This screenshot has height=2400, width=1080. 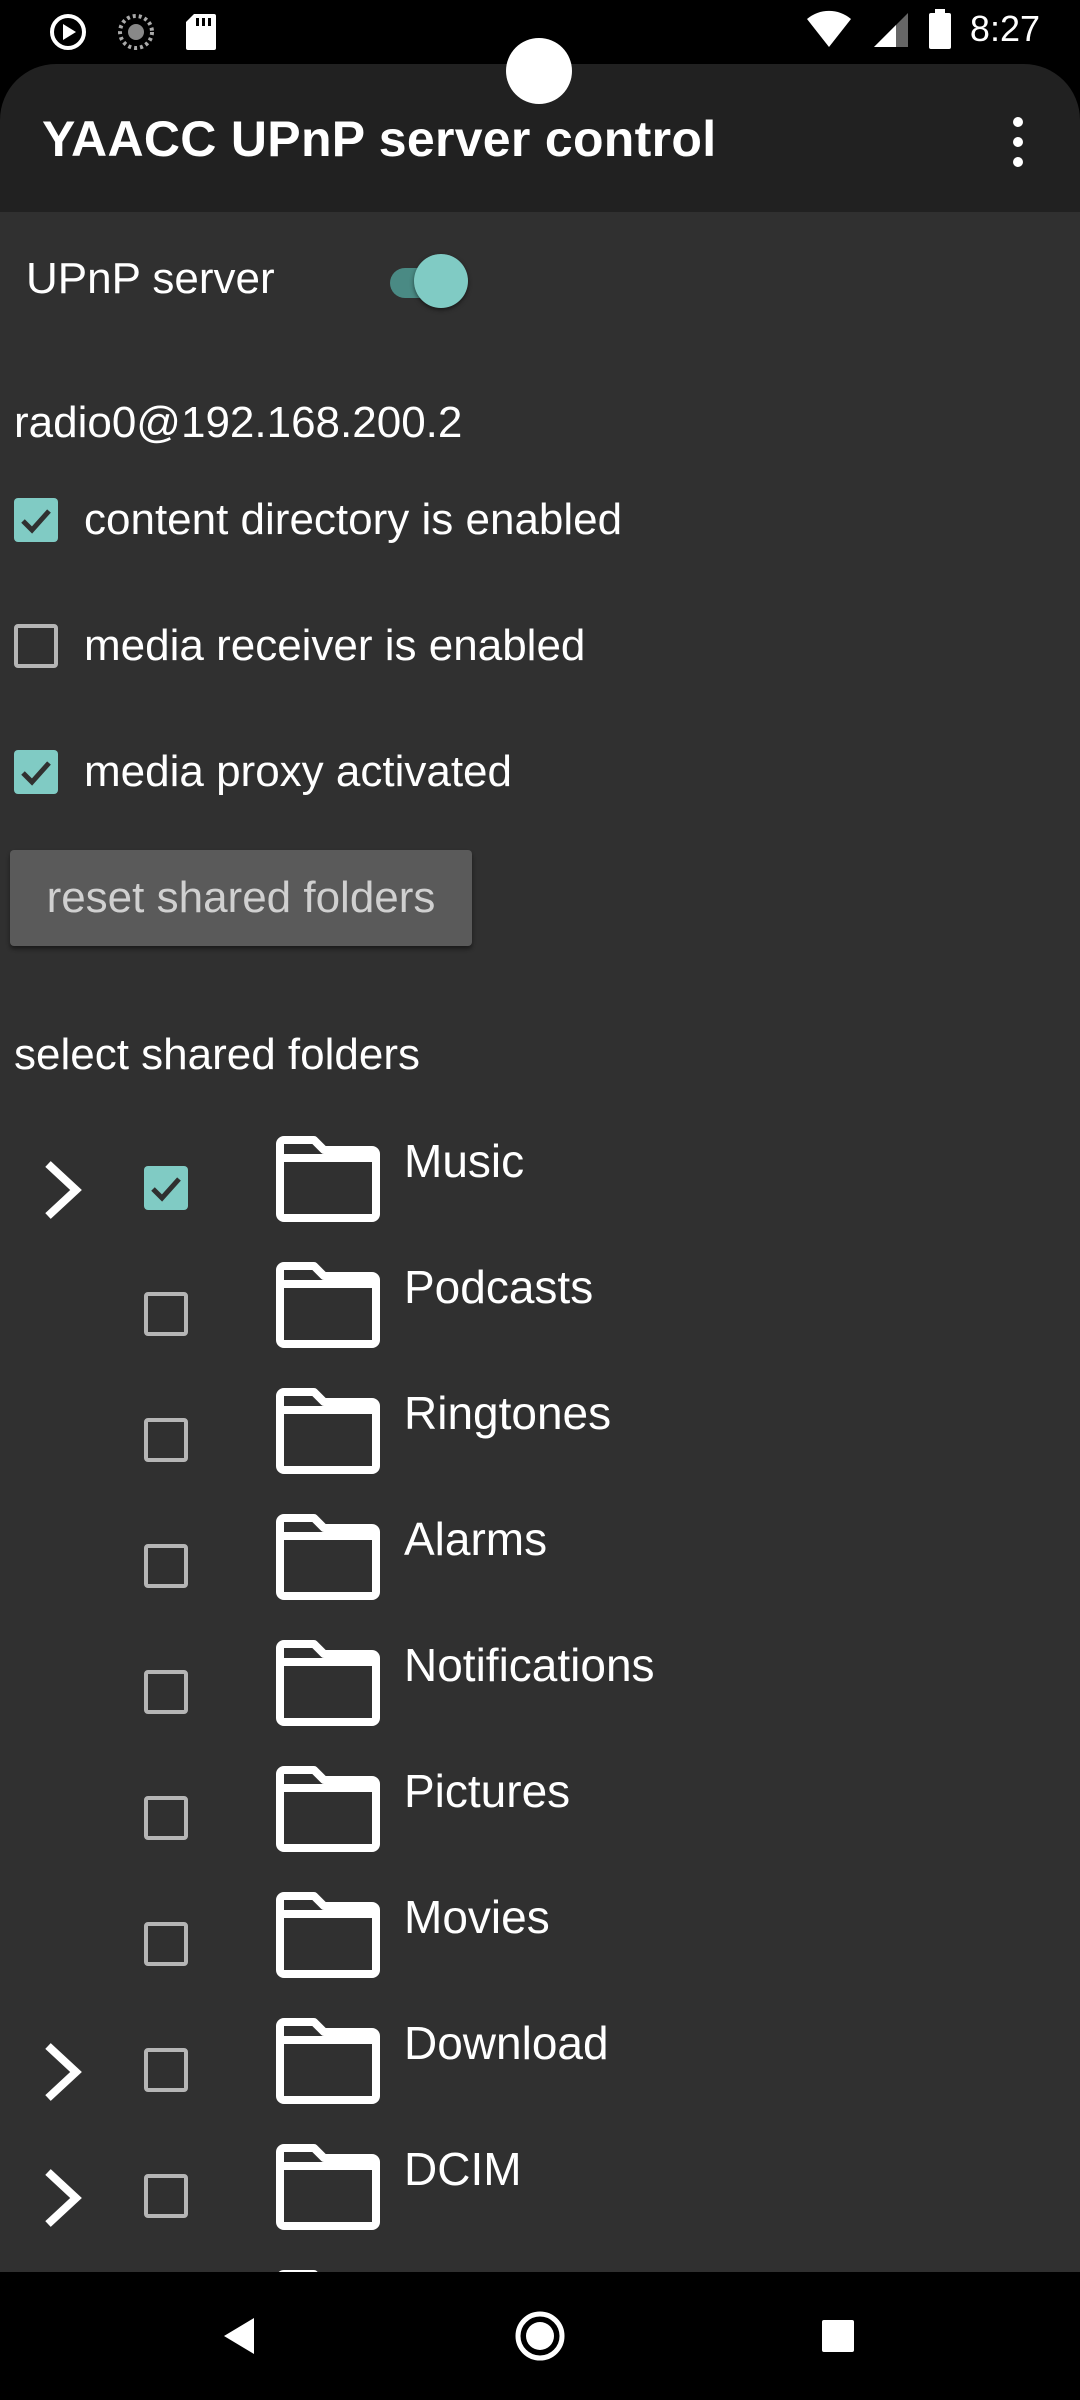 I want to click on folder-row-movies: Movies, so click(x=540, y=1949).